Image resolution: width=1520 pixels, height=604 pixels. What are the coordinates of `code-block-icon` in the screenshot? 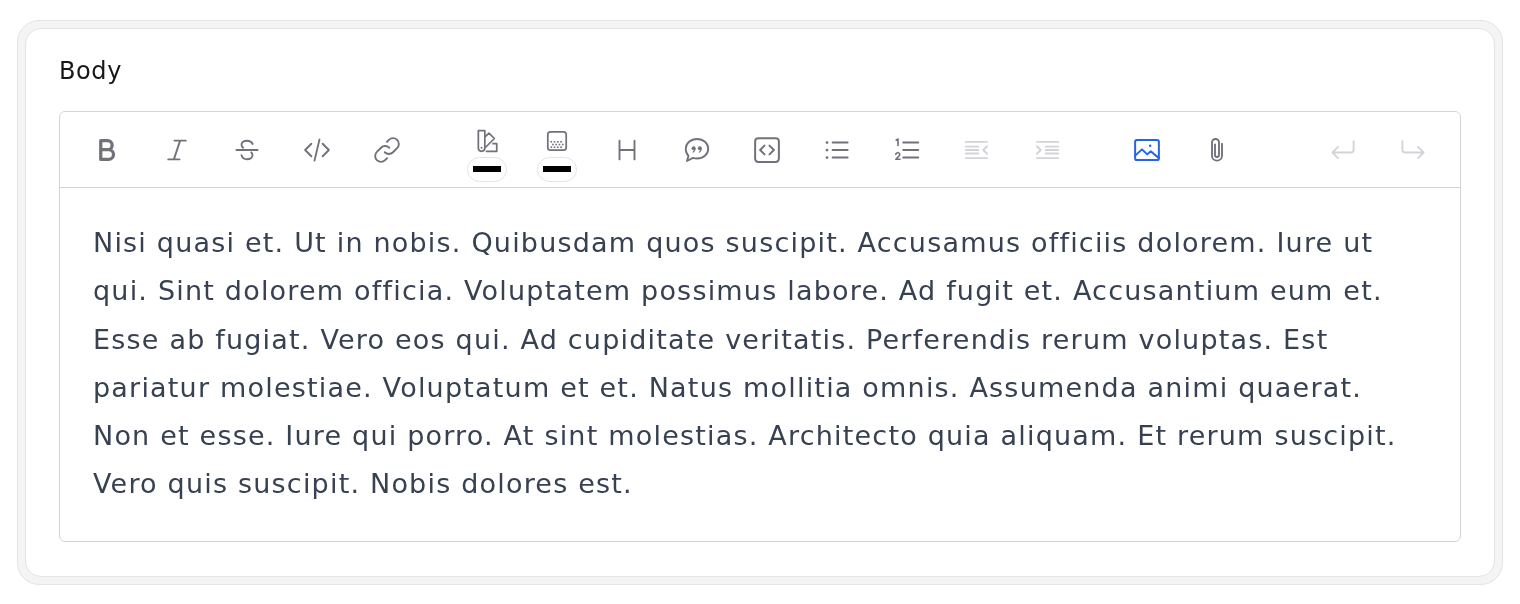 It's located at (767, 149).